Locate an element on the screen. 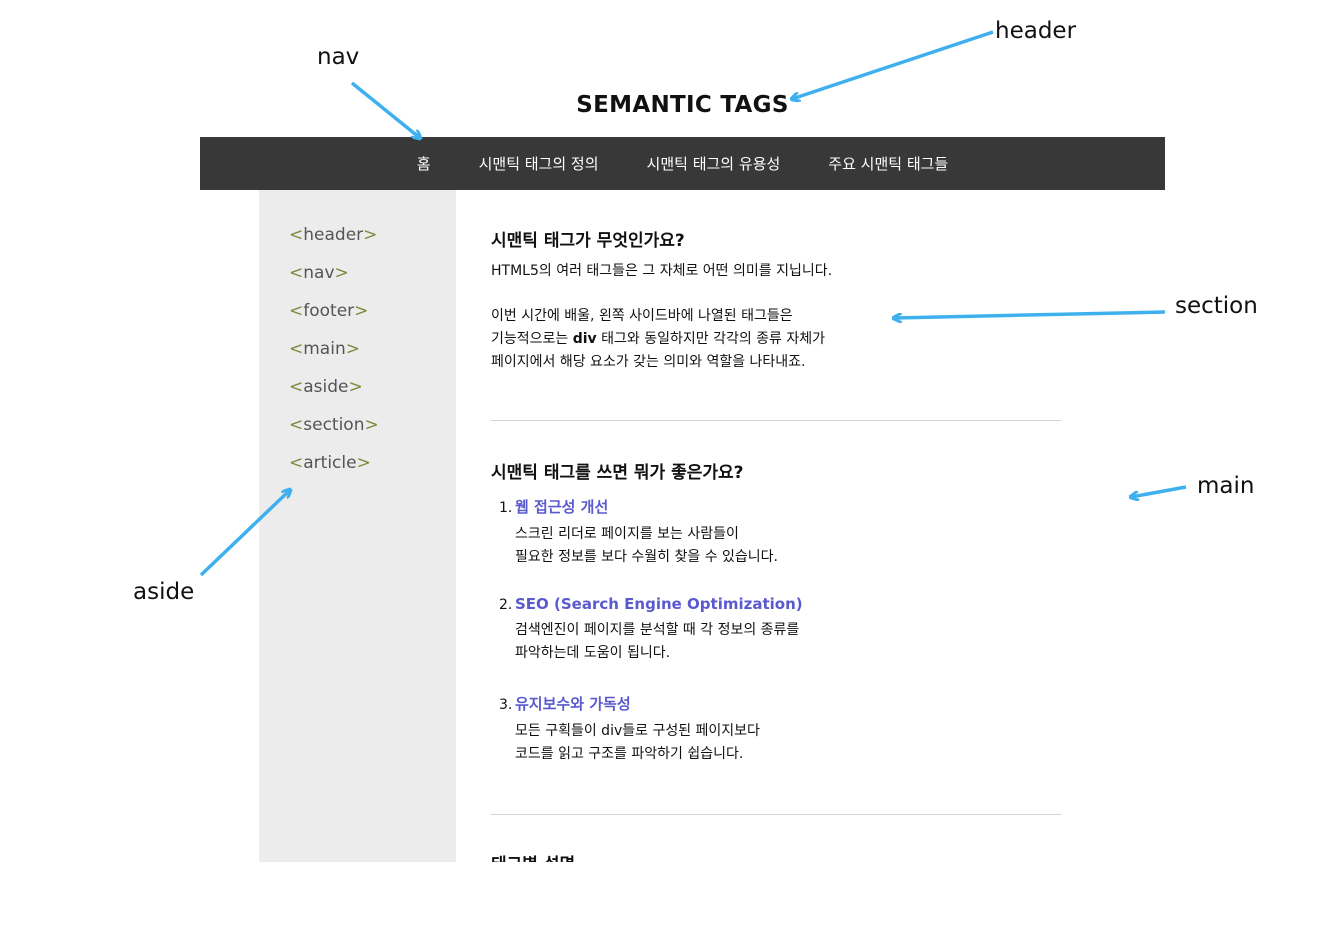  page-title: SEMANTIC TAGS is located at coordinates (682, 105).